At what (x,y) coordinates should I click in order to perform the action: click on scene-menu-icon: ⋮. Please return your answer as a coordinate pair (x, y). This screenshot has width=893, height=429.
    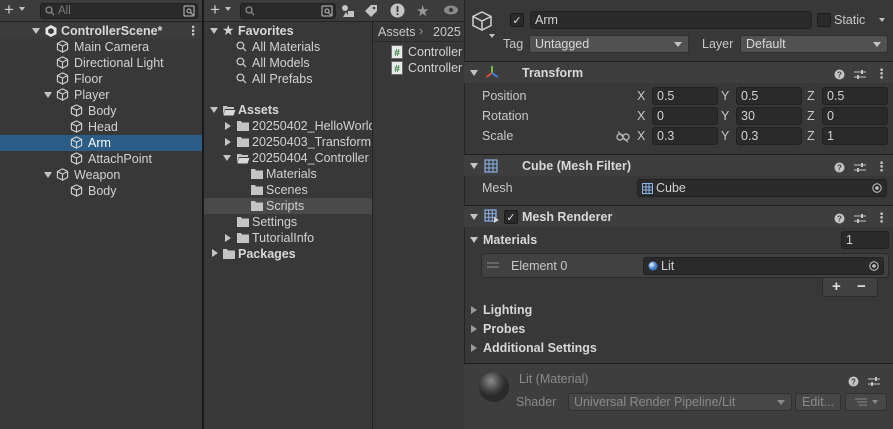
    Looking at the image, I should click on (193, 30).